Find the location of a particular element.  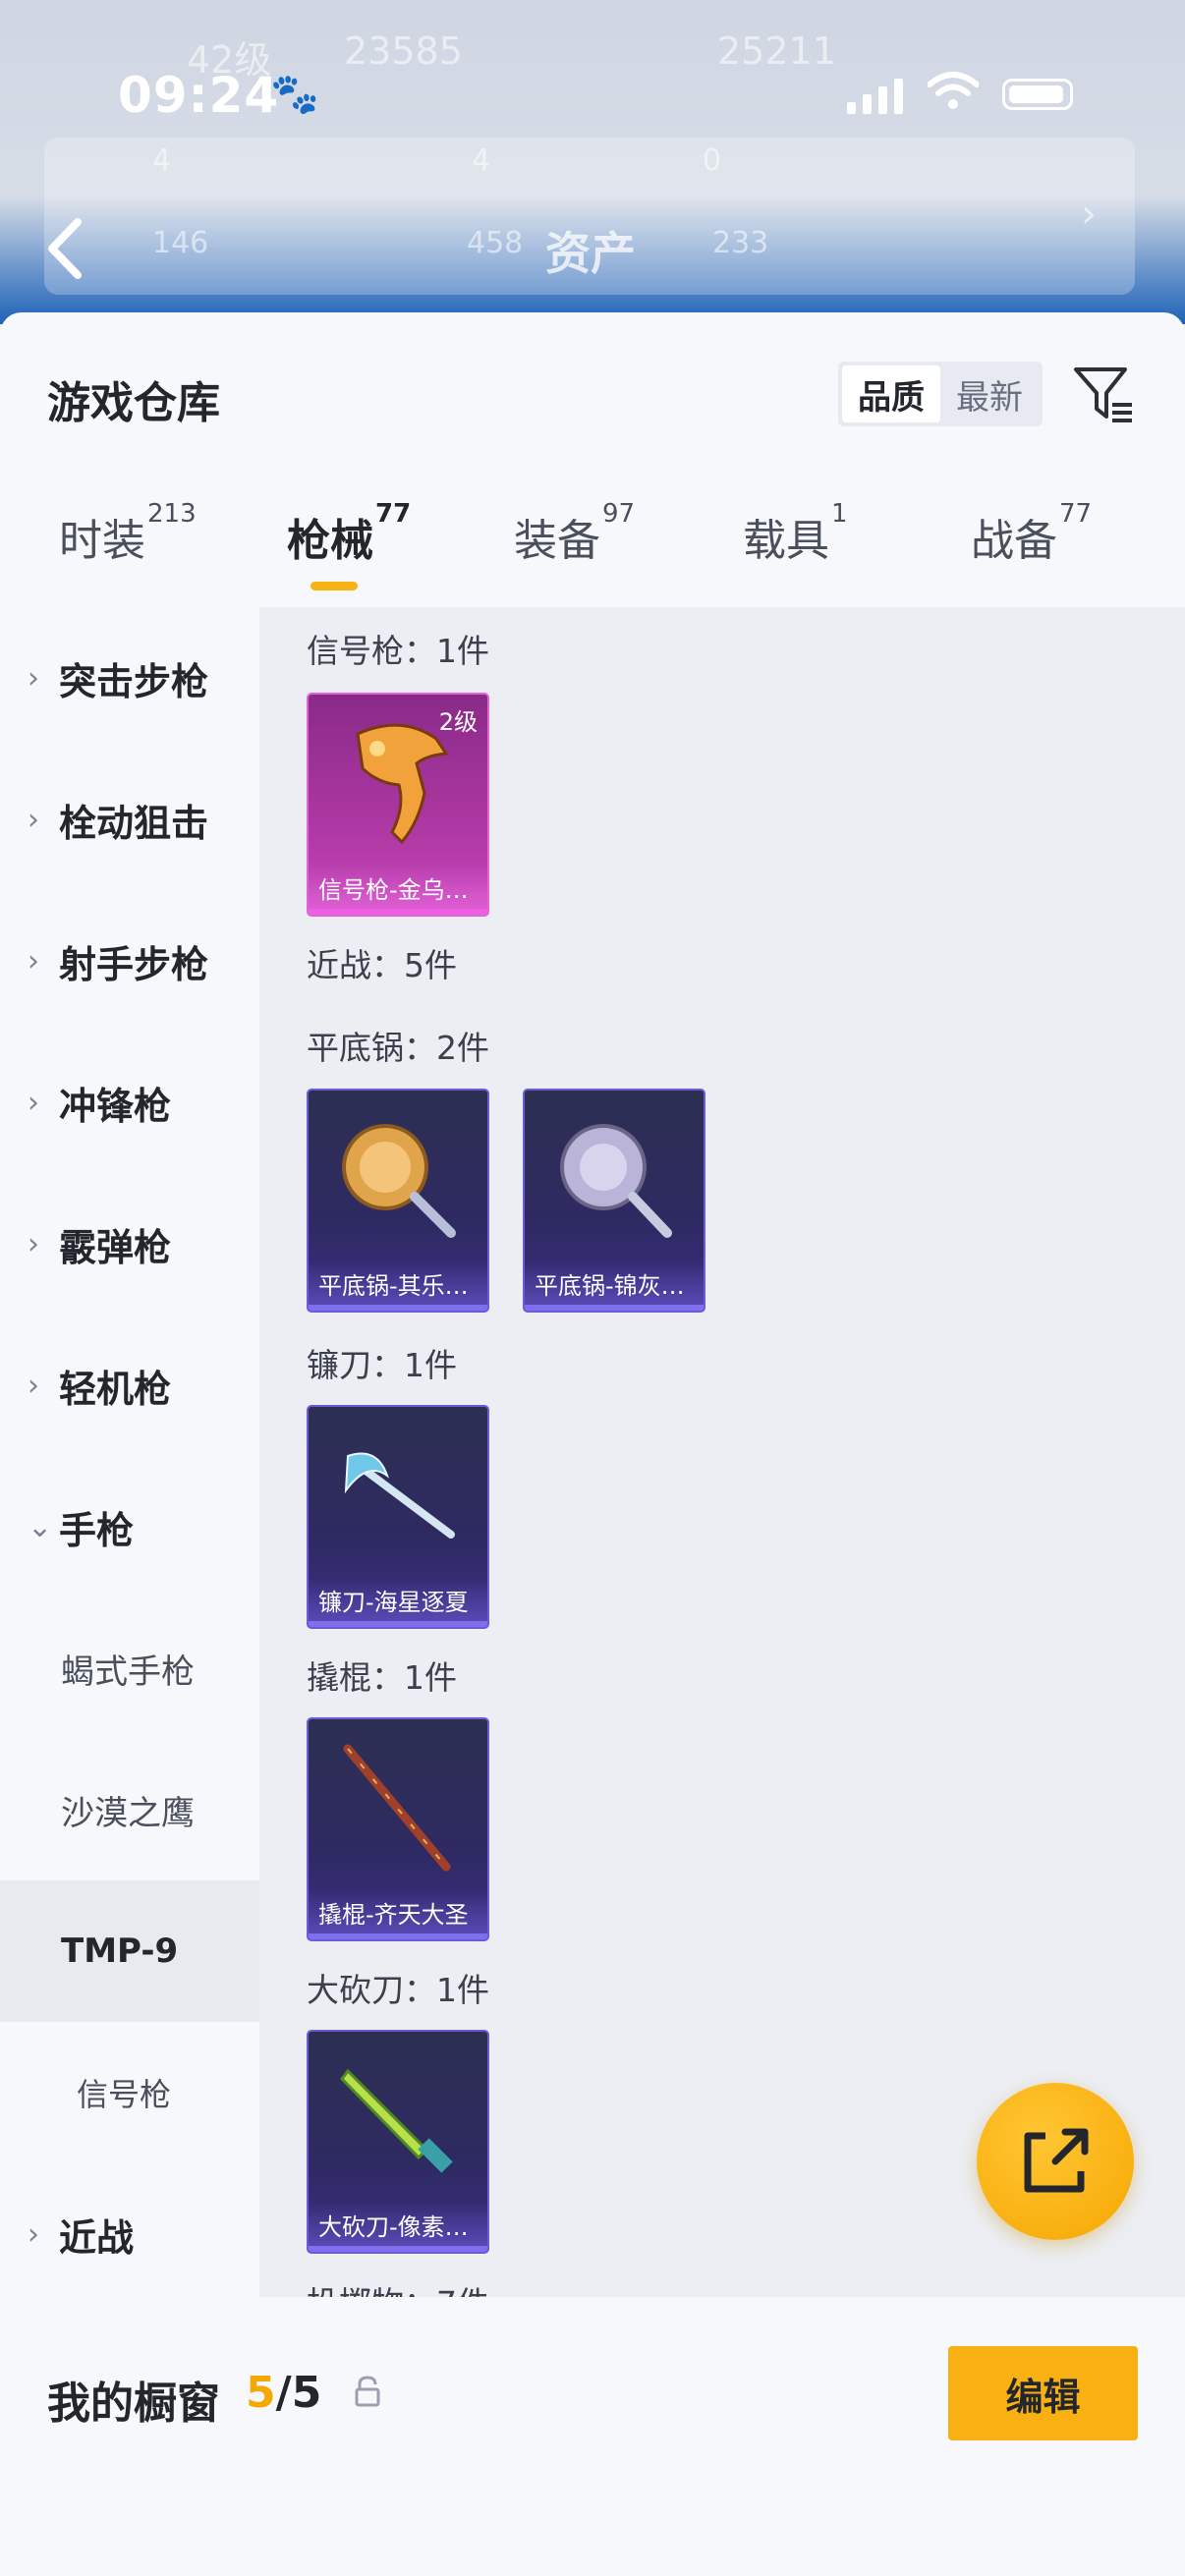

faint-number: 25211 is located at coordinates (777, 51).